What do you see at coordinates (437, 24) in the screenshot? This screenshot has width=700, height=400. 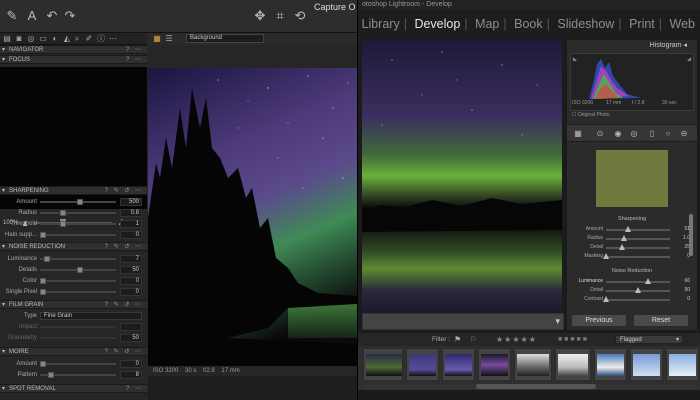 I see `module-develop: Develop` at bounding box center [437, 24].